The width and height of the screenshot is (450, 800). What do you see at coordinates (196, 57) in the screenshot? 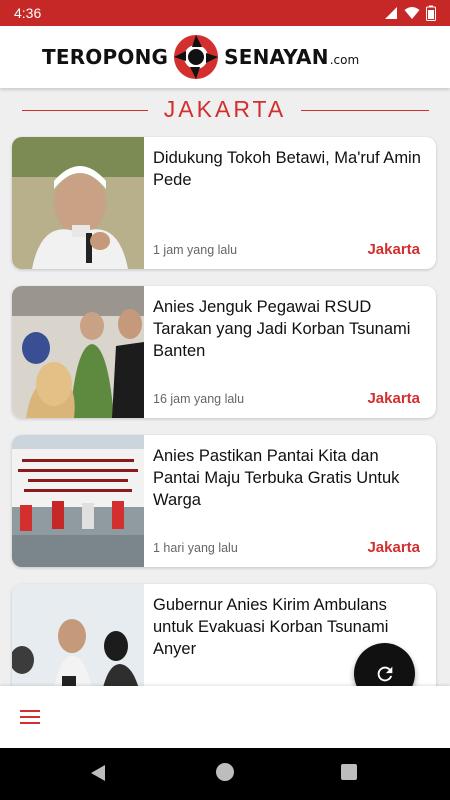
I see `aperture-logo-icon` at bounding box center [196, 57].